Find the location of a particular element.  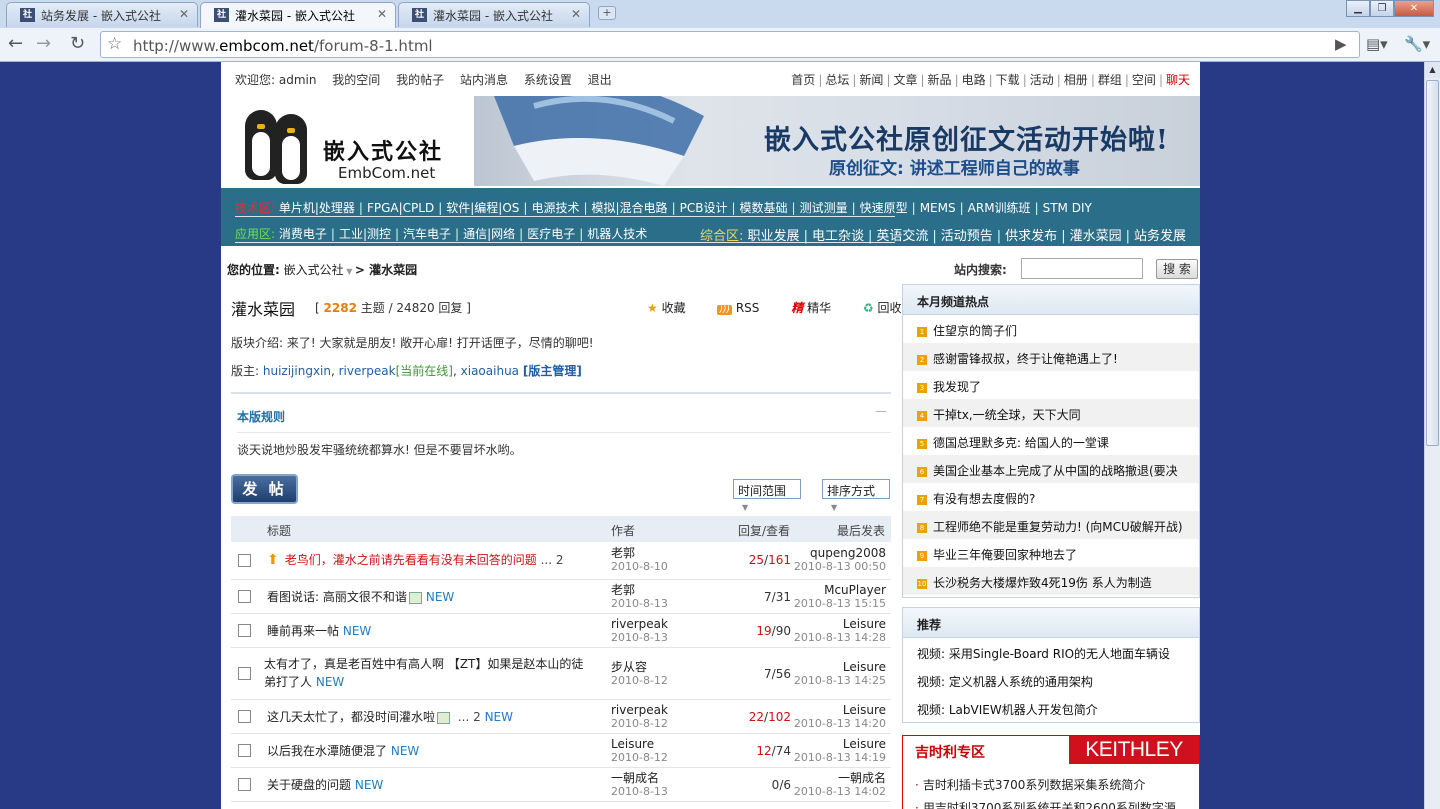

cat-link: 汽车电子 is located at coordinates (427, 234).